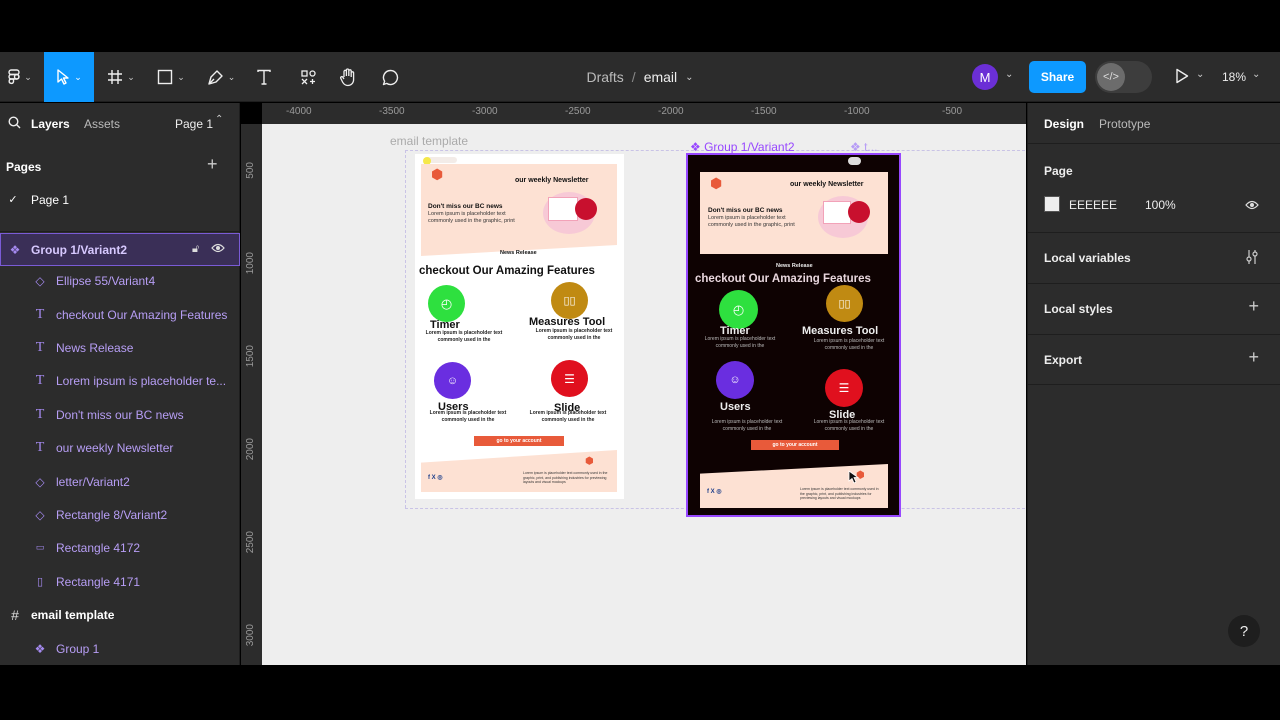 The height and width of the screenshot is (720, 1280). What do you see at coordinates (427, 161) in the screenshot?
I see `ellipse-dot` at bounding box center [427, 161].